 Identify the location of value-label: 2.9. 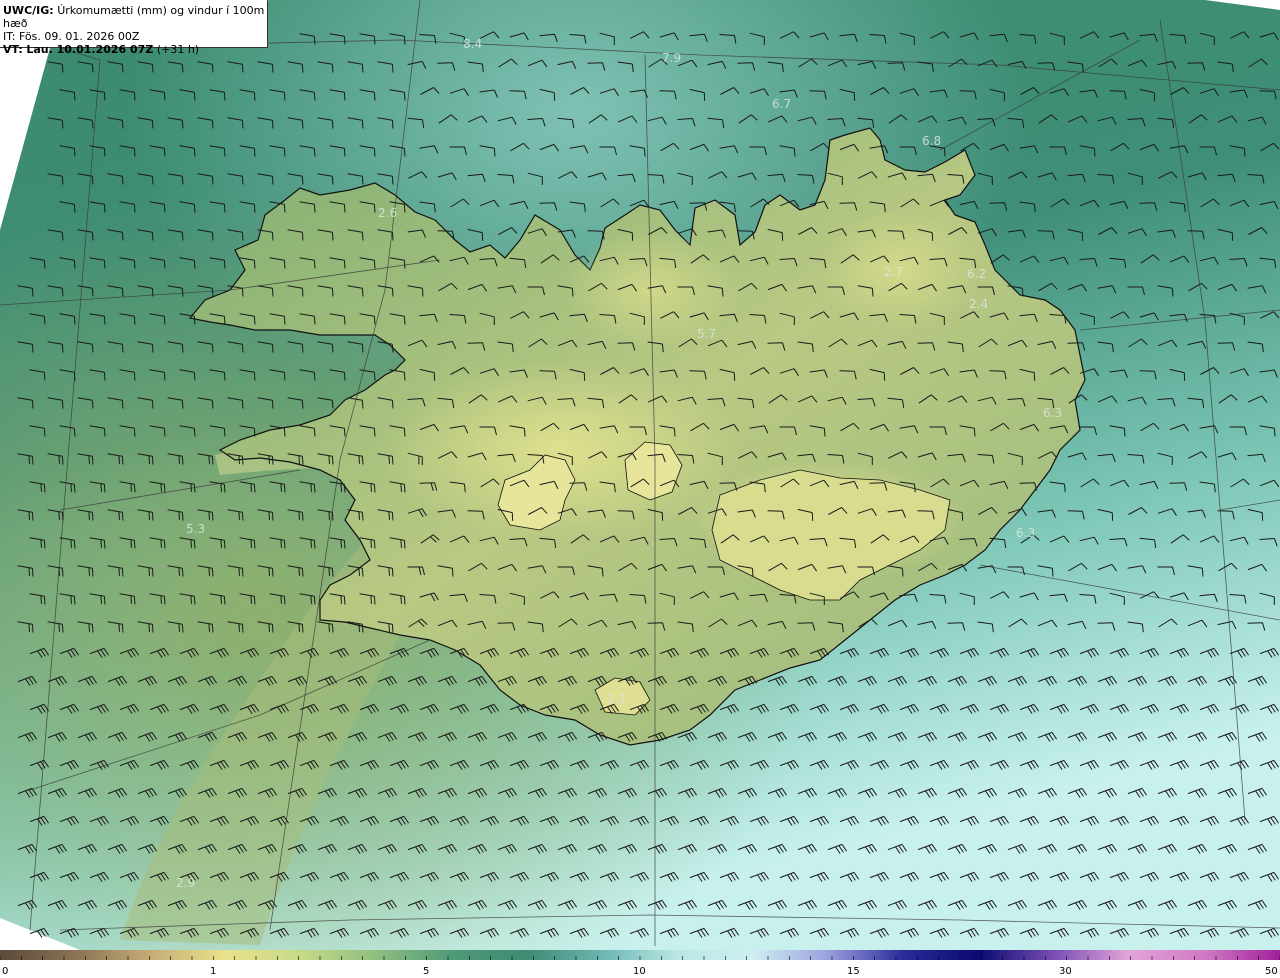
(185, 883).